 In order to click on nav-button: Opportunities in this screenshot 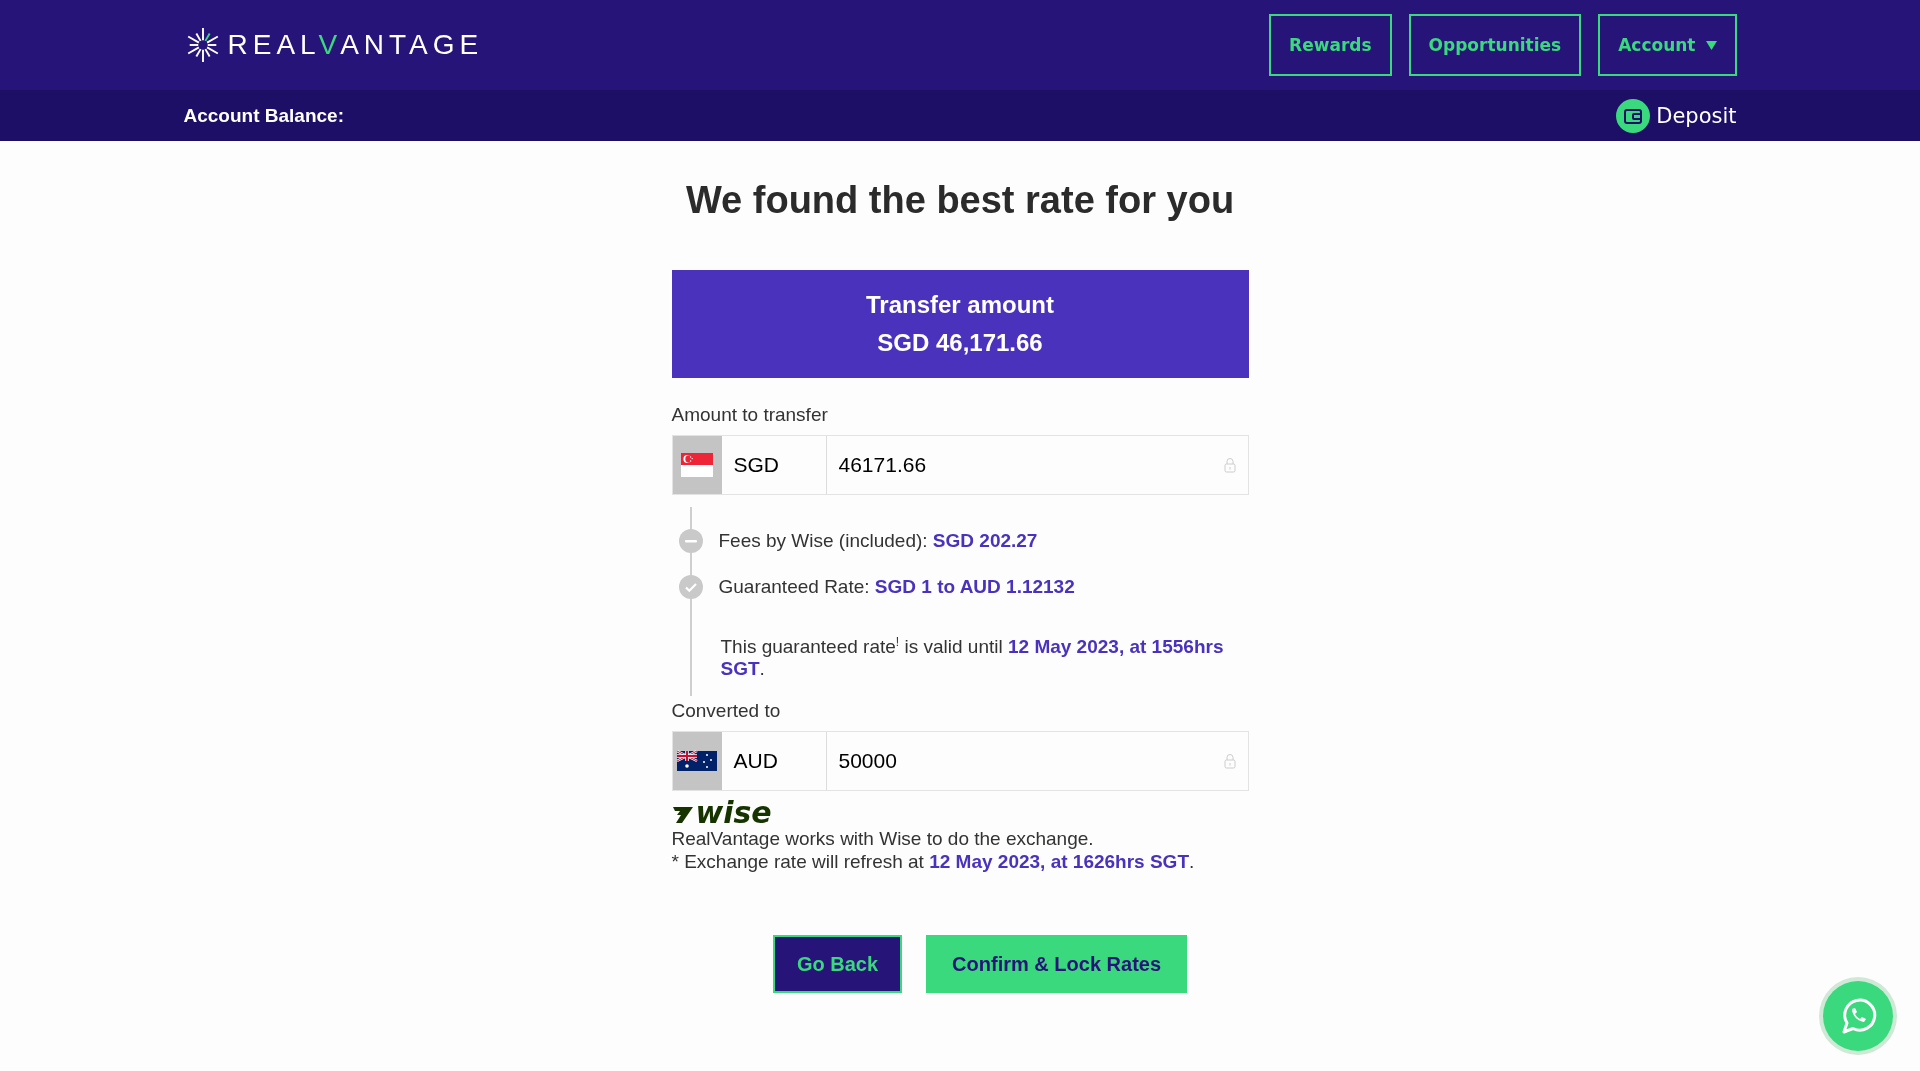, I will do `click(1495, 45)`.